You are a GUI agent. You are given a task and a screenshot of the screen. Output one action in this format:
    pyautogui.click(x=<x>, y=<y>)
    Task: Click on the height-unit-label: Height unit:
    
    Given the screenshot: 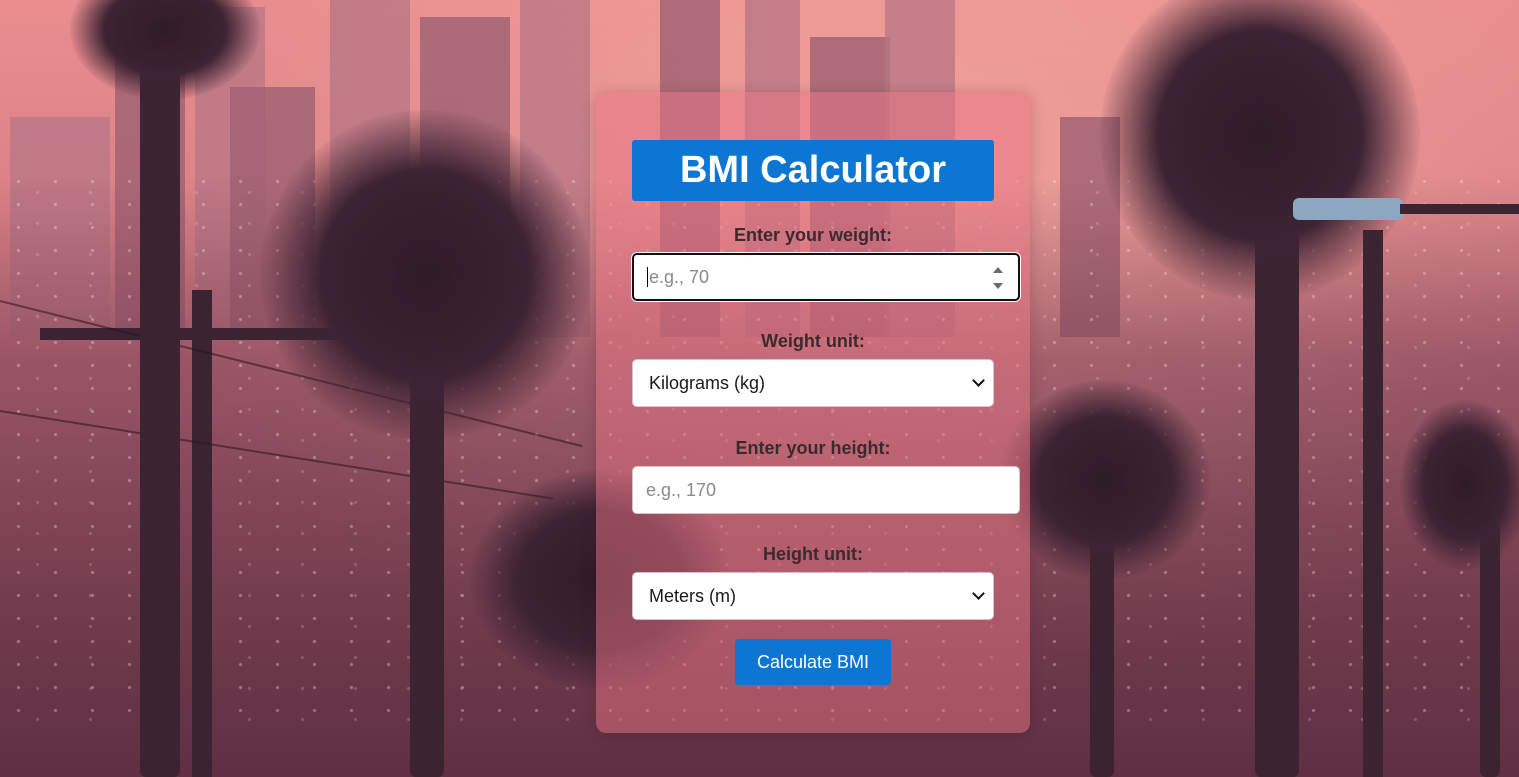 What is the action you would take?
    pyautogui.click(x=813, y=554)
    